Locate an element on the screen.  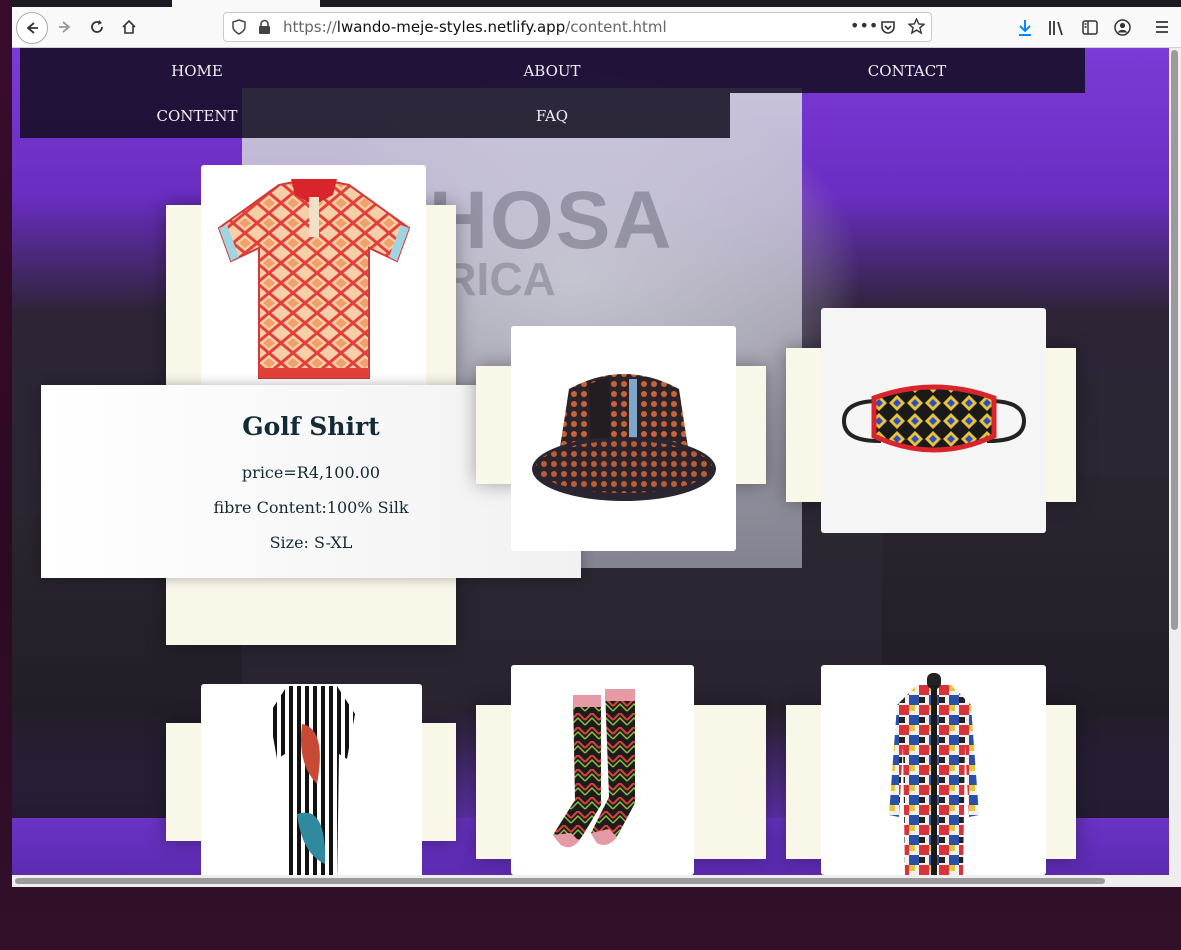
back-icon is located at coordinates (32, 28).